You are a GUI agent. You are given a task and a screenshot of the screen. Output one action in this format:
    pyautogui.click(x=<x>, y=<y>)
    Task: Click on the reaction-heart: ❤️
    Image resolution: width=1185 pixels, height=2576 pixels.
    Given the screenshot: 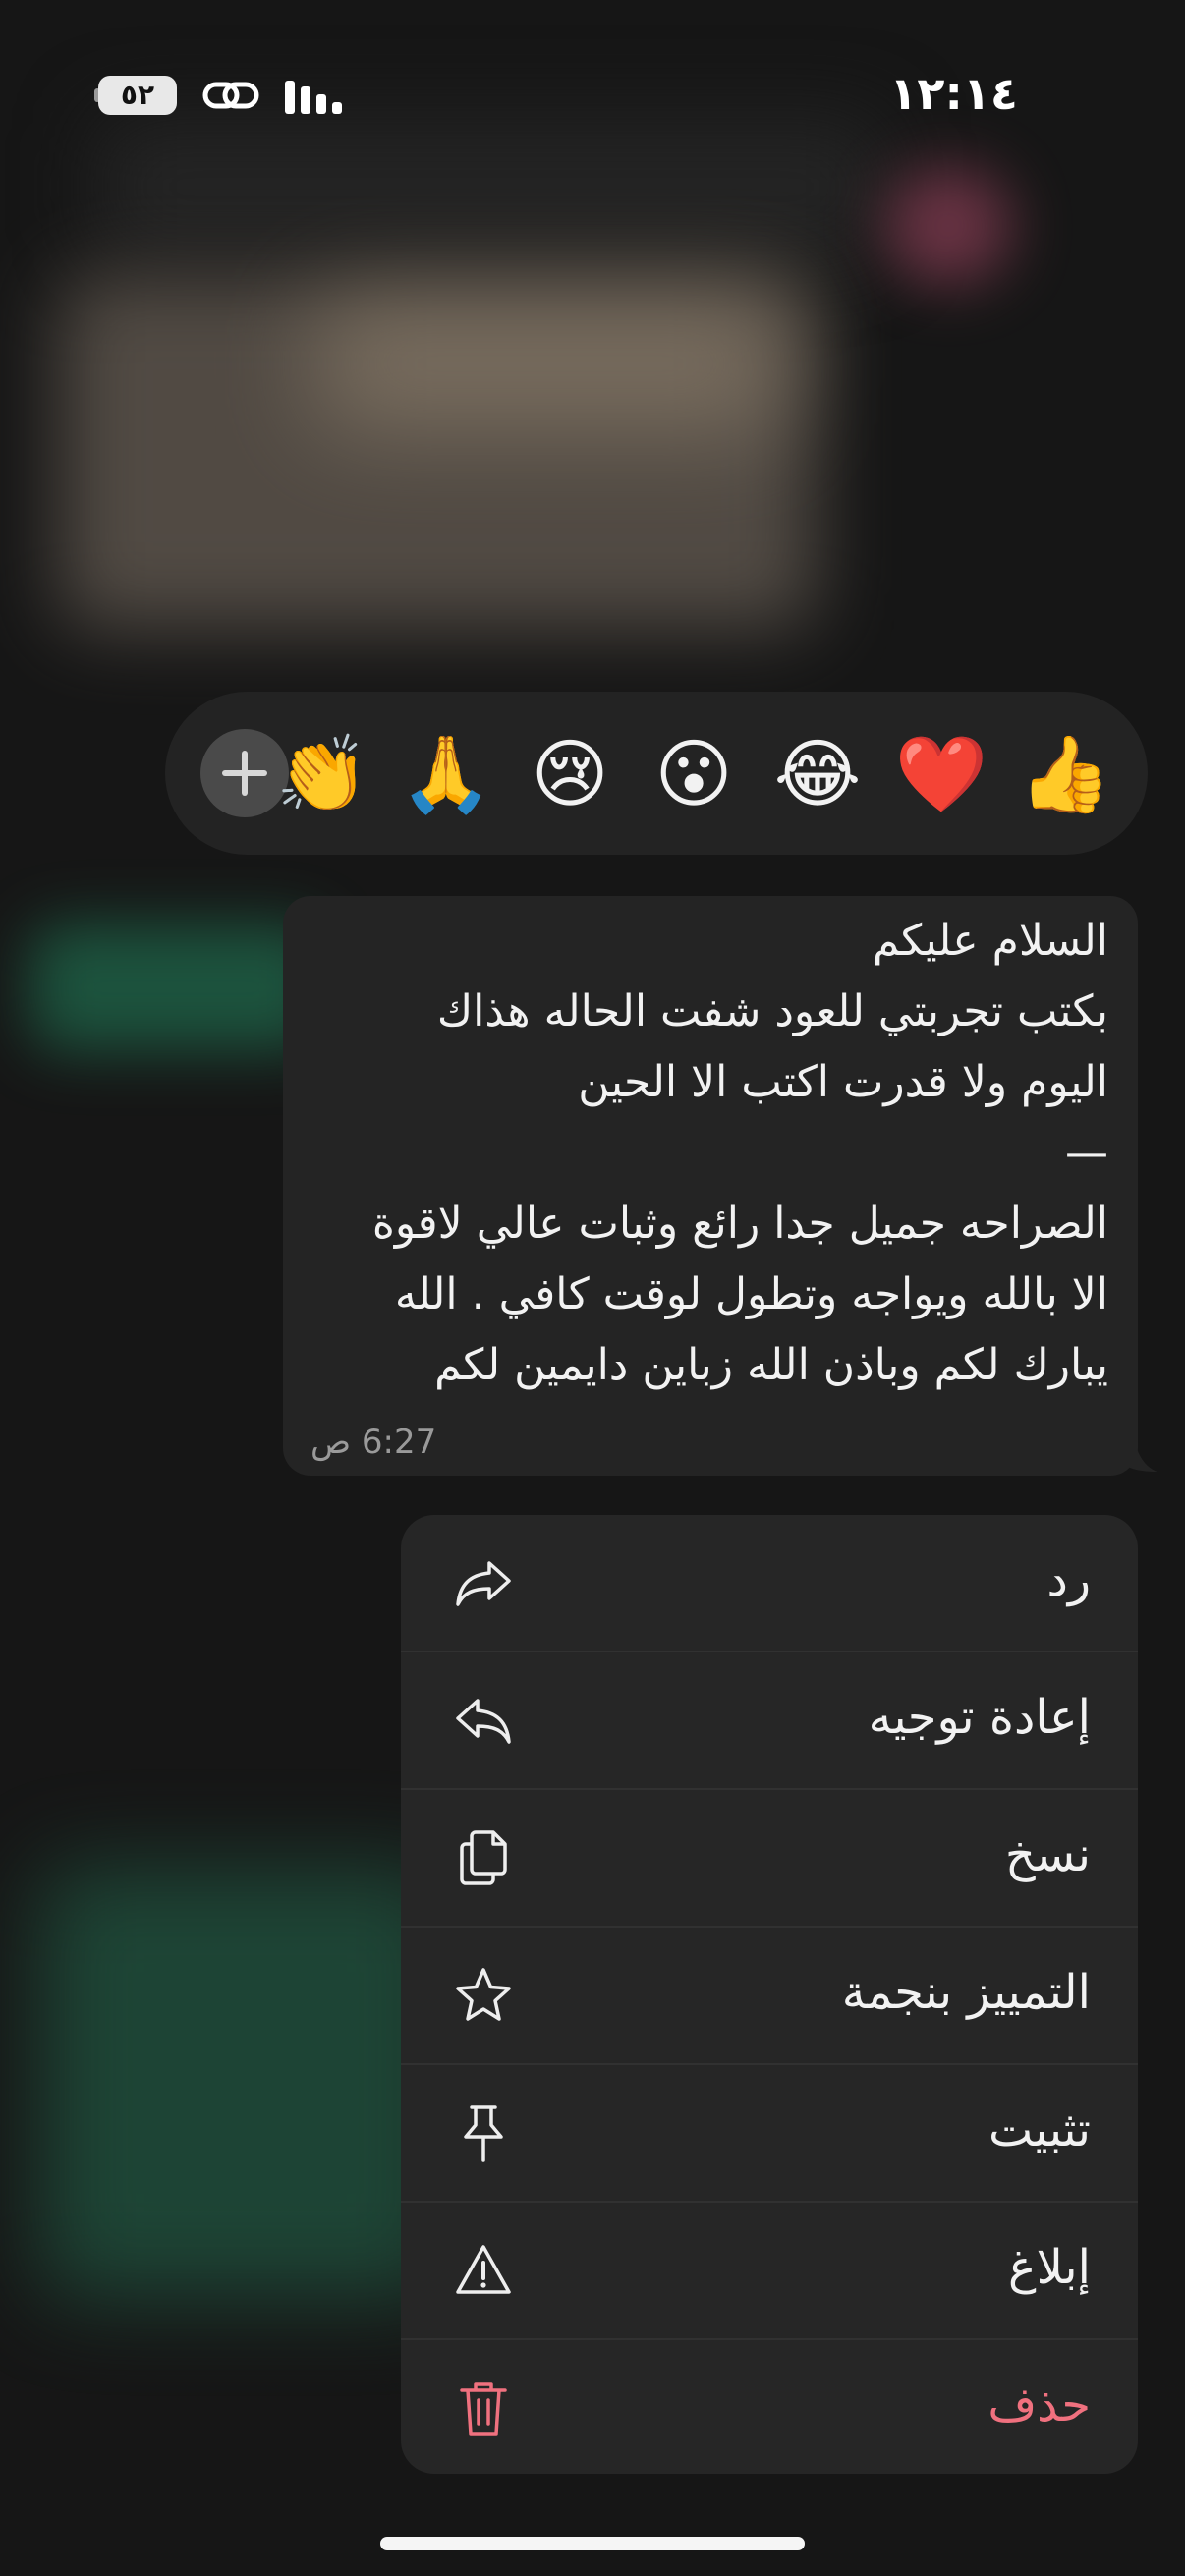 What is the action you would take?
    pyautogui.click(x=941, y=774)
    